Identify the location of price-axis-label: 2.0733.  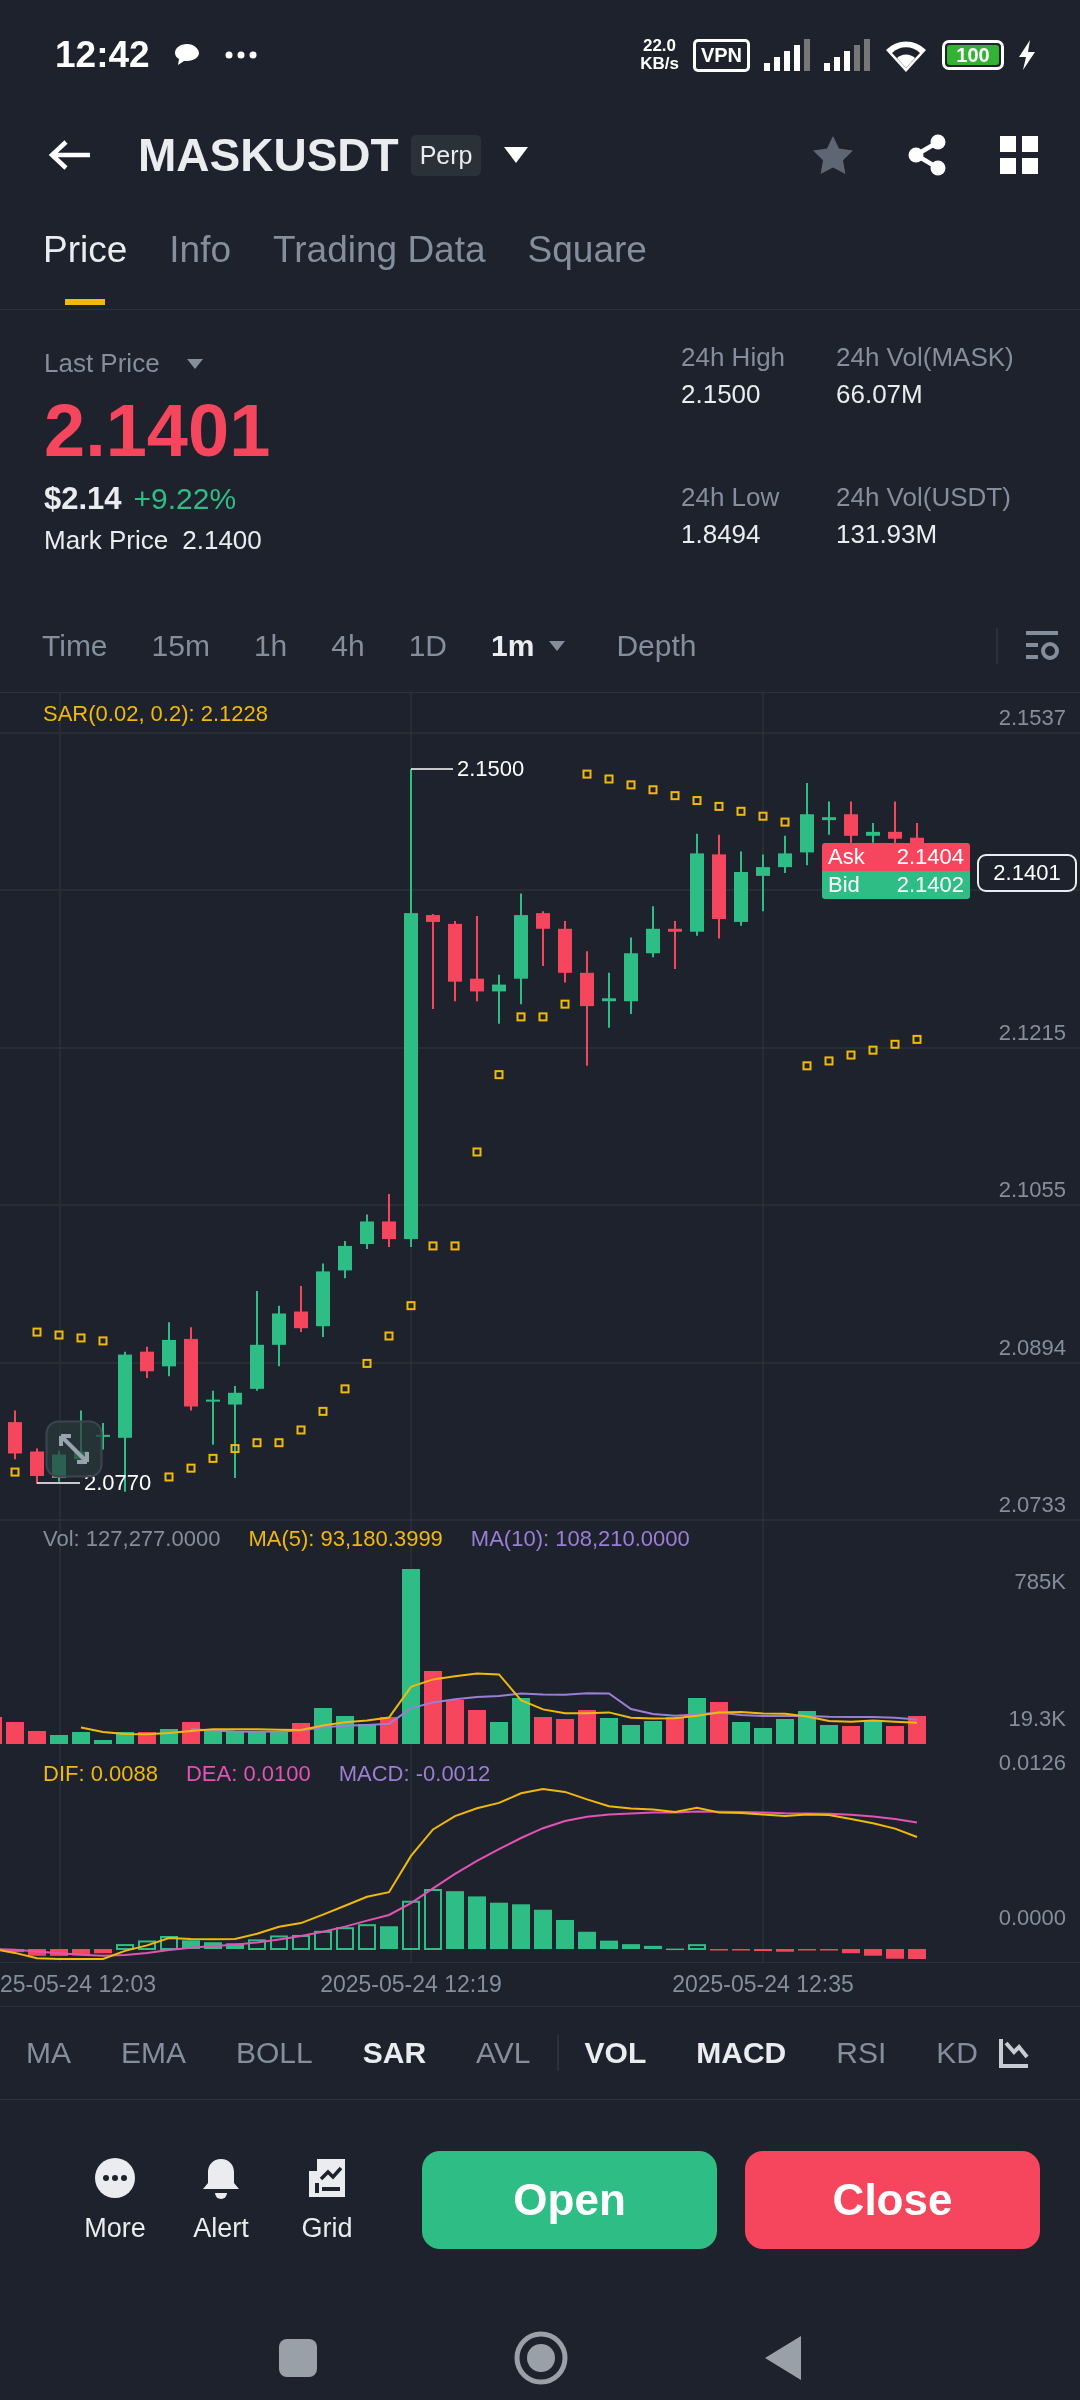
(1032, 1505).